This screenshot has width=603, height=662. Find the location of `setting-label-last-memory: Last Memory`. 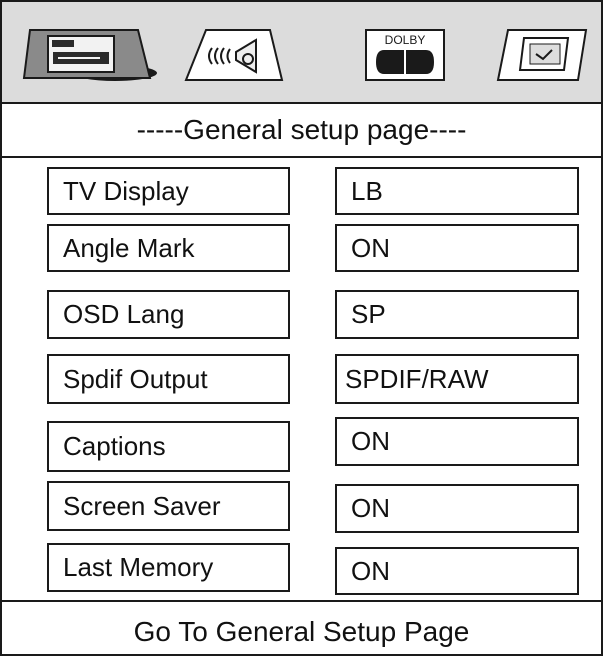

setting-label-last-memory: Last Memory is located at coordinates (168, 567).